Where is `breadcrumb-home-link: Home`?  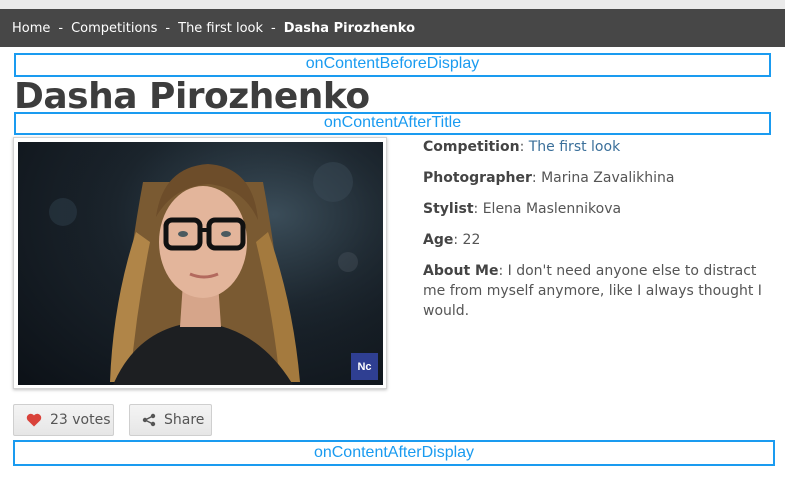 breadcrumb-home-link: Home is located at coordinates (31, 28).